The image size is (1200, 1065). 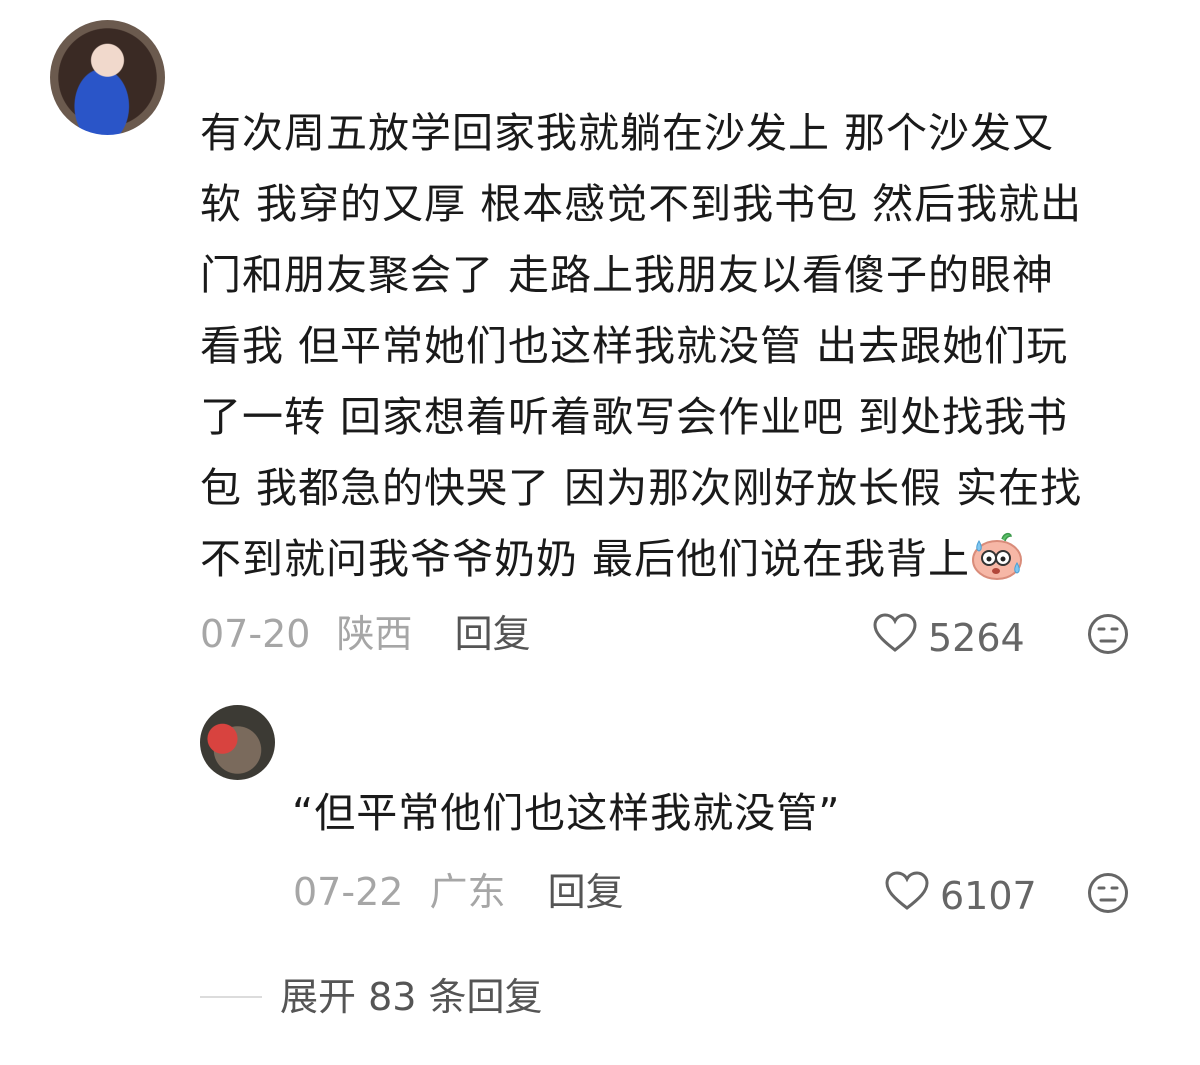 What do you see at coordinates (988, 895) in the screenshot?
I see `reply-like-count: 6107` at bounding box center [988, 895].